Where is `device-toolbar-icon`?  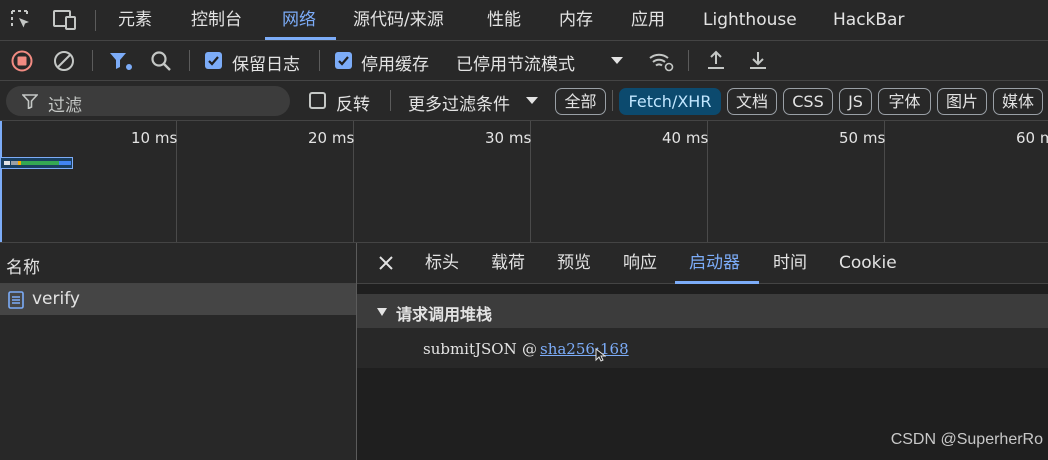 device-toolbar-icon is located at coordinates (65, 20).